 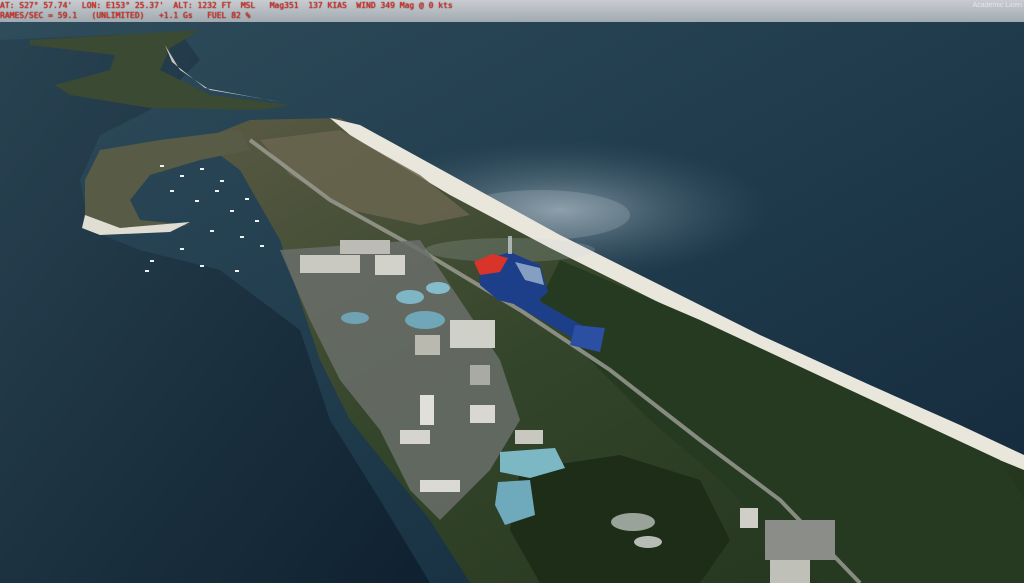 What do you see at coordinates (510, 245) in the screenshot?
I see `rotor-mast` at bounding box center [510, 245].